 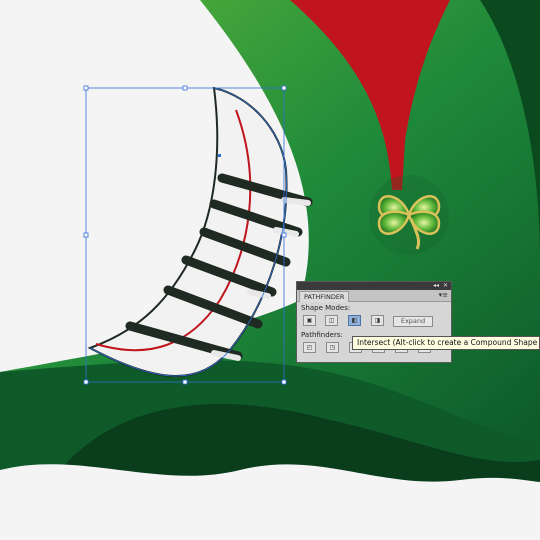 I want to click on panel-titlebar: ◂◂ ✕, so click(x=374, y=286).